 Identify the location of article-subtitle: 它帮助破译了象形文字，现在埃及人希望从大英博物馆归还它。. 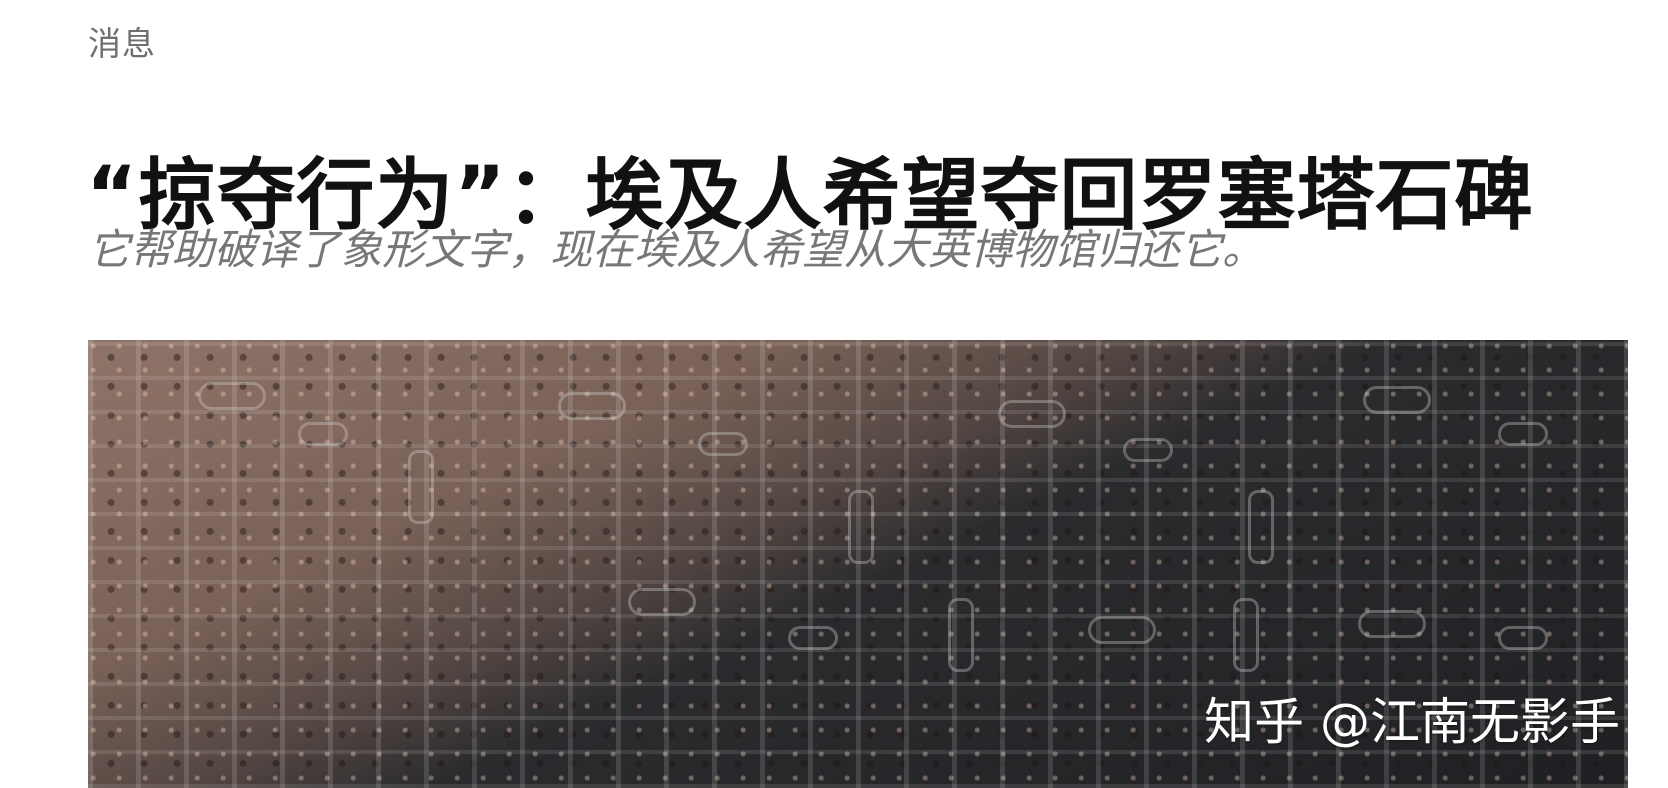
(676, 249).